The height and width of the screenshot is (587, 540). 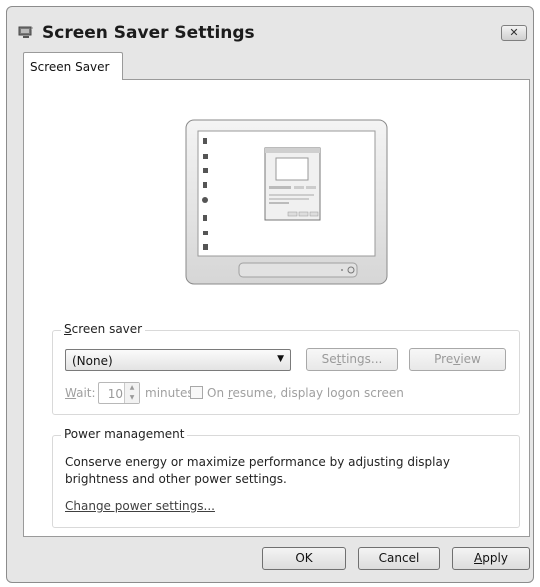 I want to click on screen-saver-dropdown: (None) ▼, so click(x=178, y=360).